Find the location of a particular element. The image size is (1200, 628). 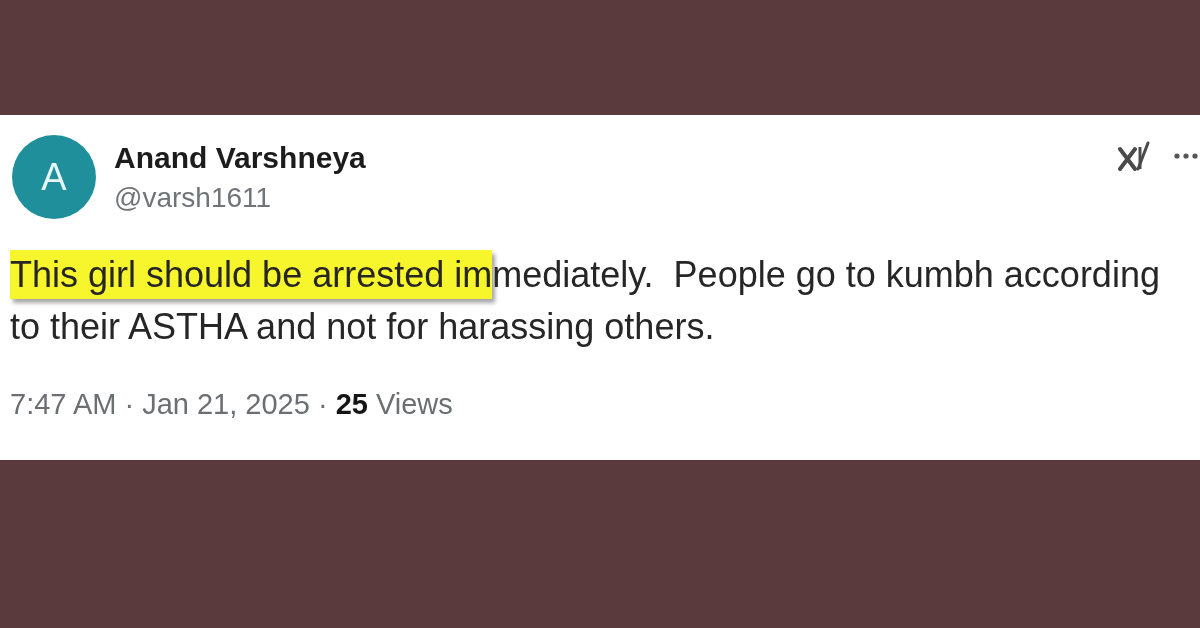

author-name: Anand Varshneya is located at coordinates (240, 158).